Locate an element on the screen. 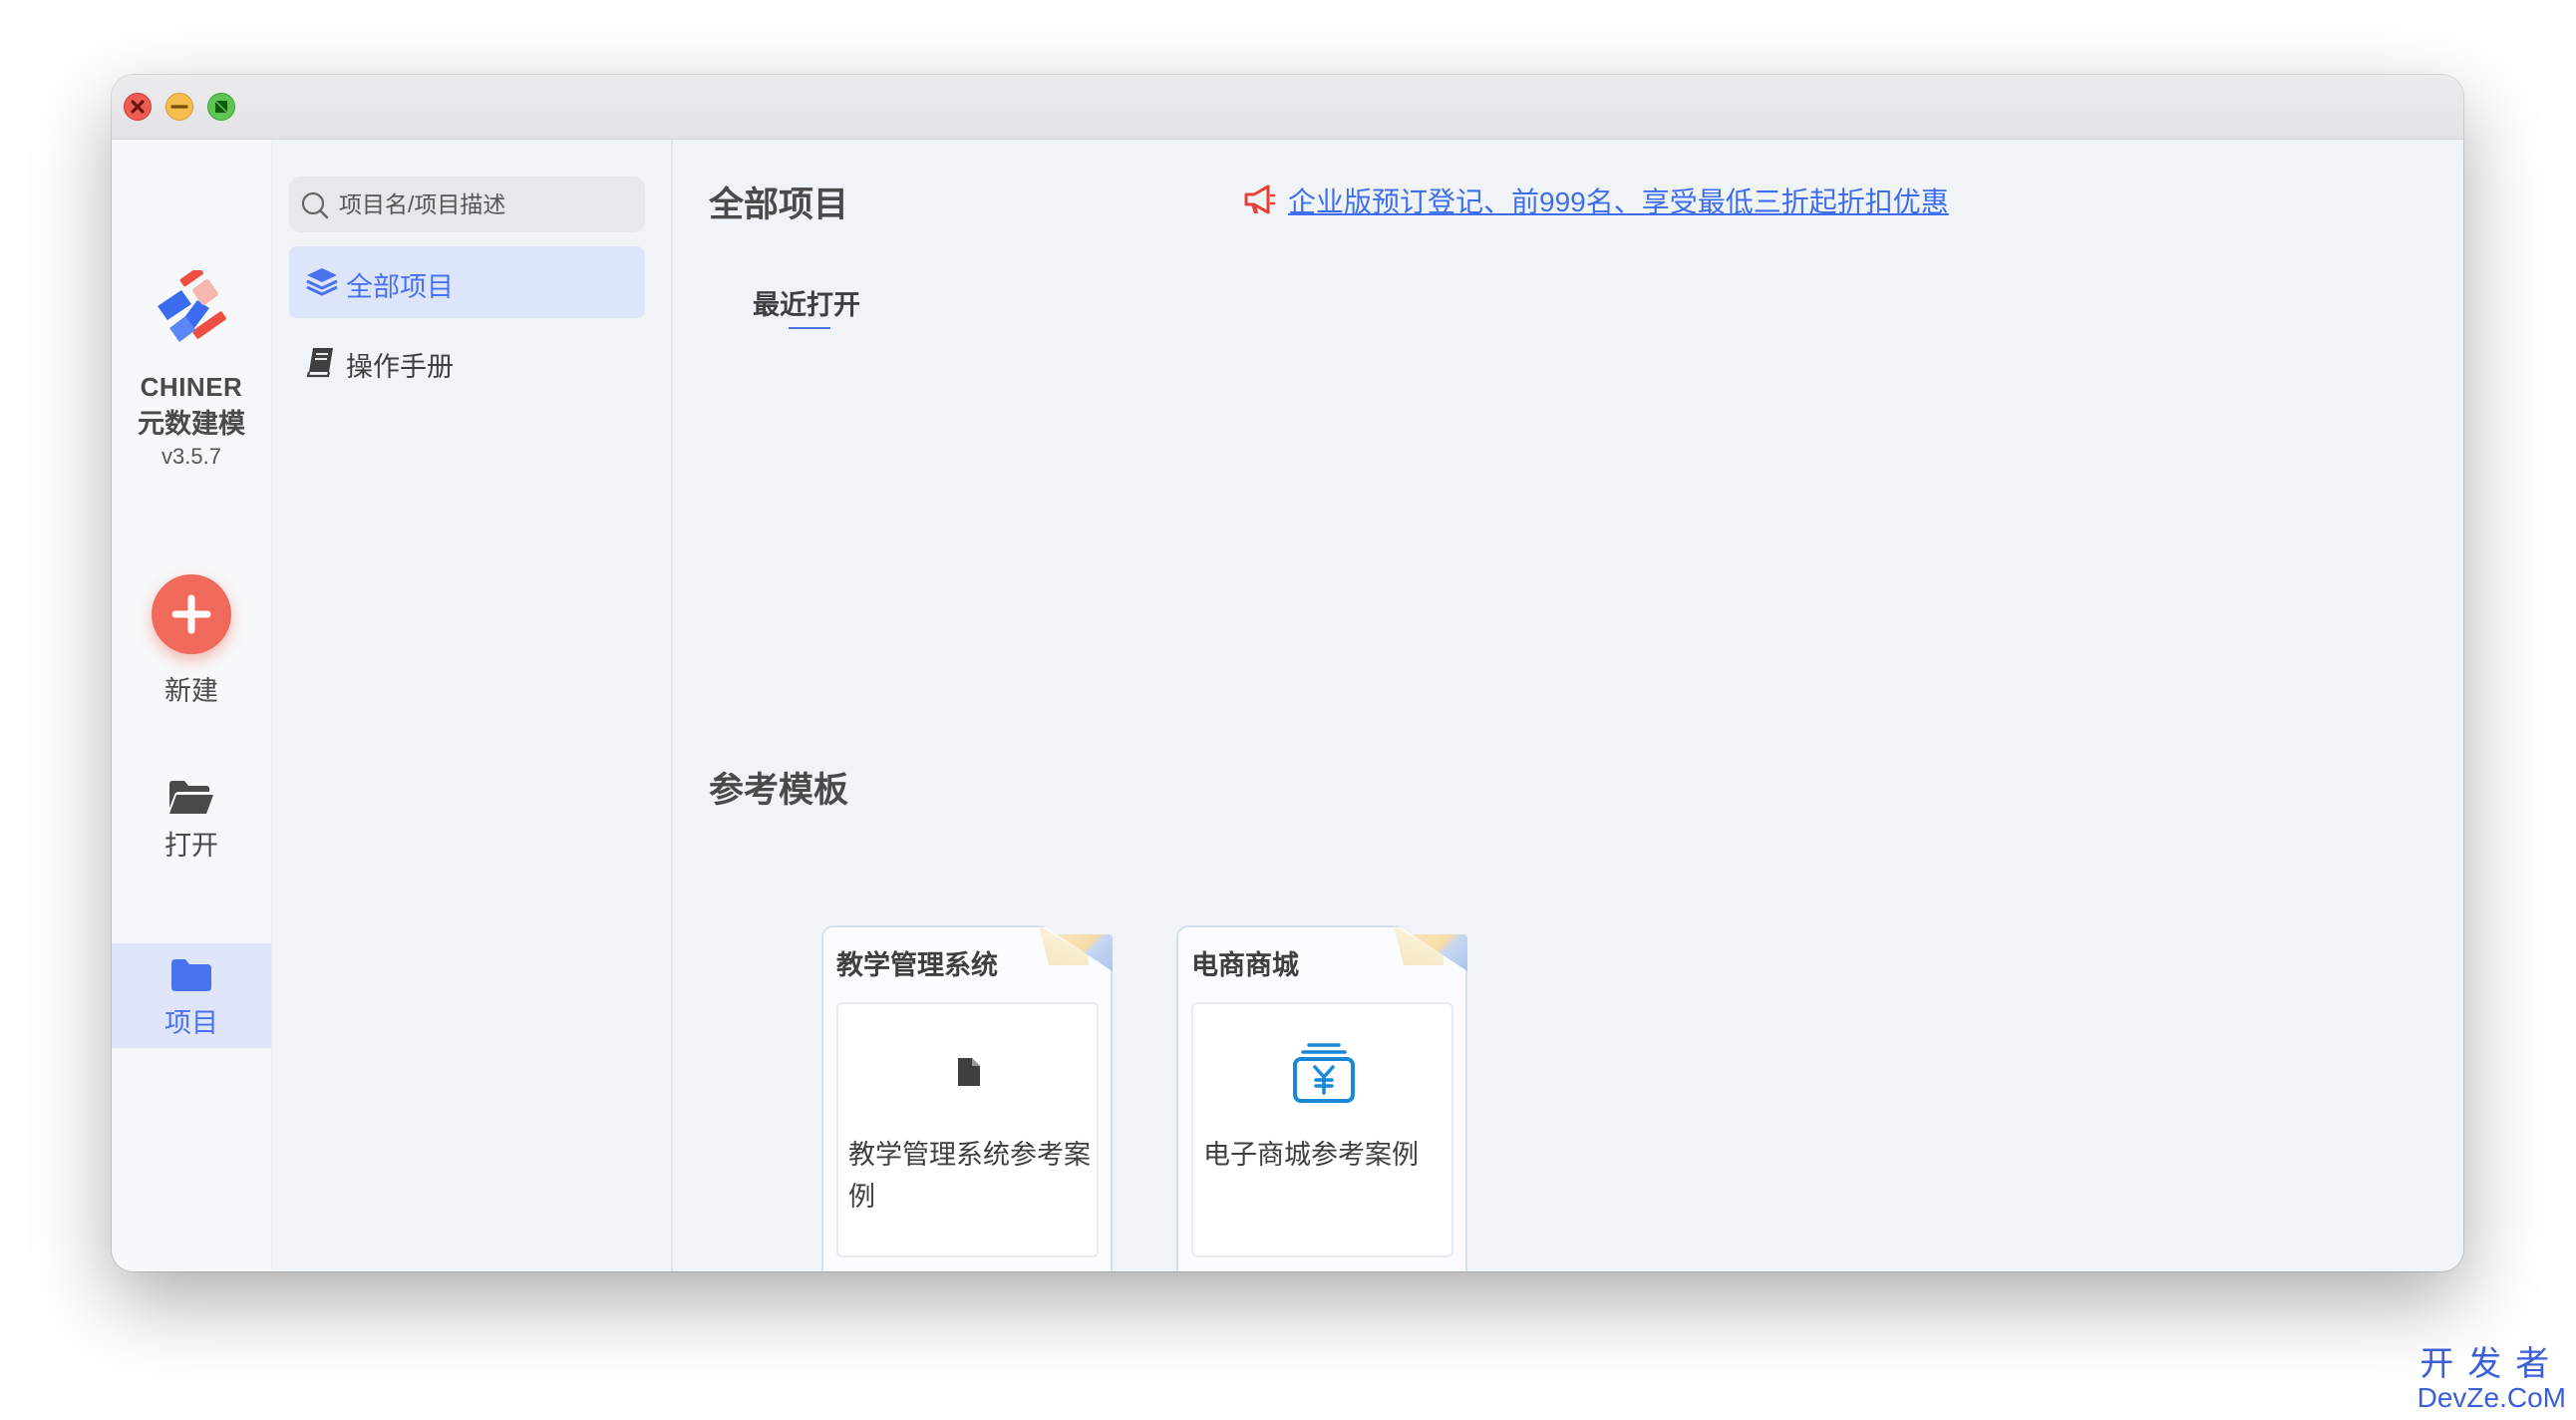 The height and width of the screenshot is (1420, 2576). sidebar-item-all-projects: 全部项目 is located at coordinates (467, 282).